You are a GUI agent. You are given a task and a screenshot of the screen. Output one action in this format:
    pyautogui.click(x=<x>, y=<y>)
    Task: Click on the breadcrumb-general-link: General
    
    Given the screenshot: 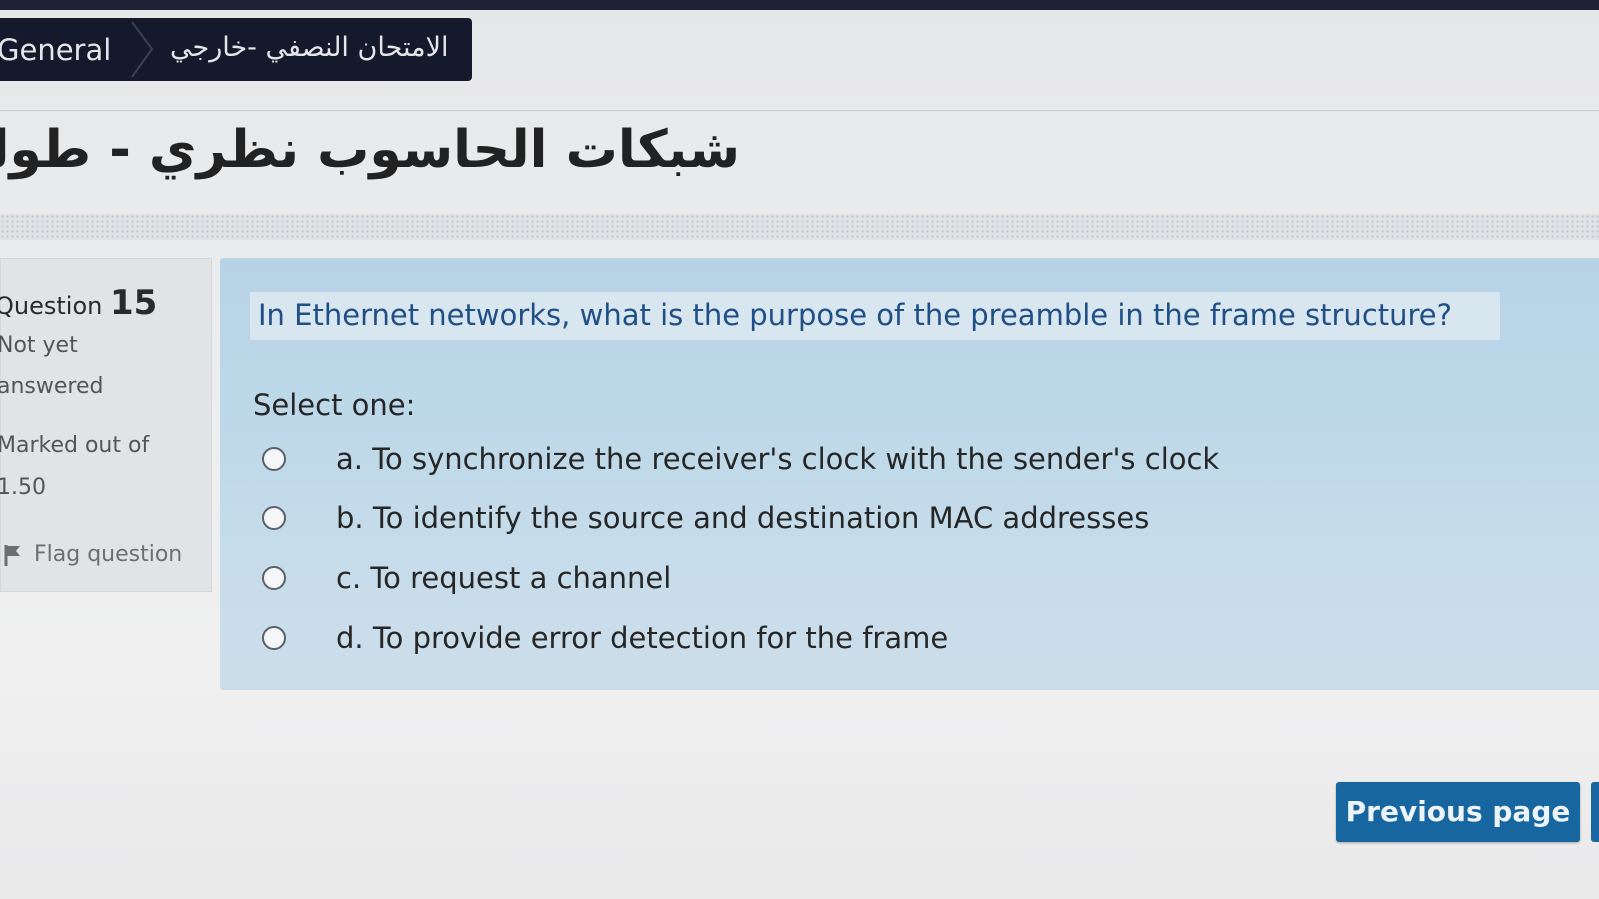 What is the action you would take?
    pyautogui.click(x=64, y=50)
    